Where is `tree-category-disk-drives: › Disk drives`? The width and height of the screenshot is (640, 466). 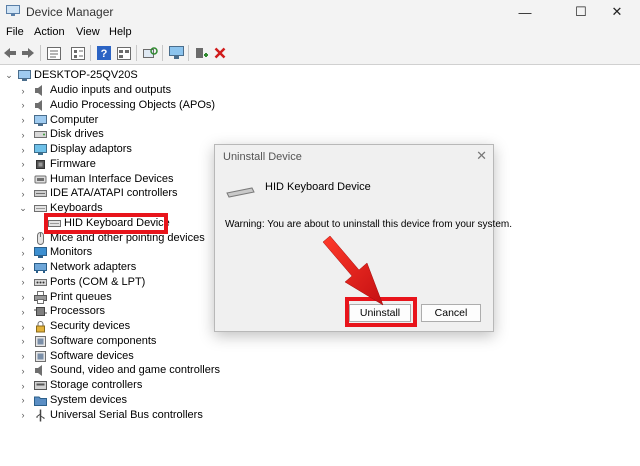
tree-category-disk-drives: › Disk drives is located at coordinates (120, 134).